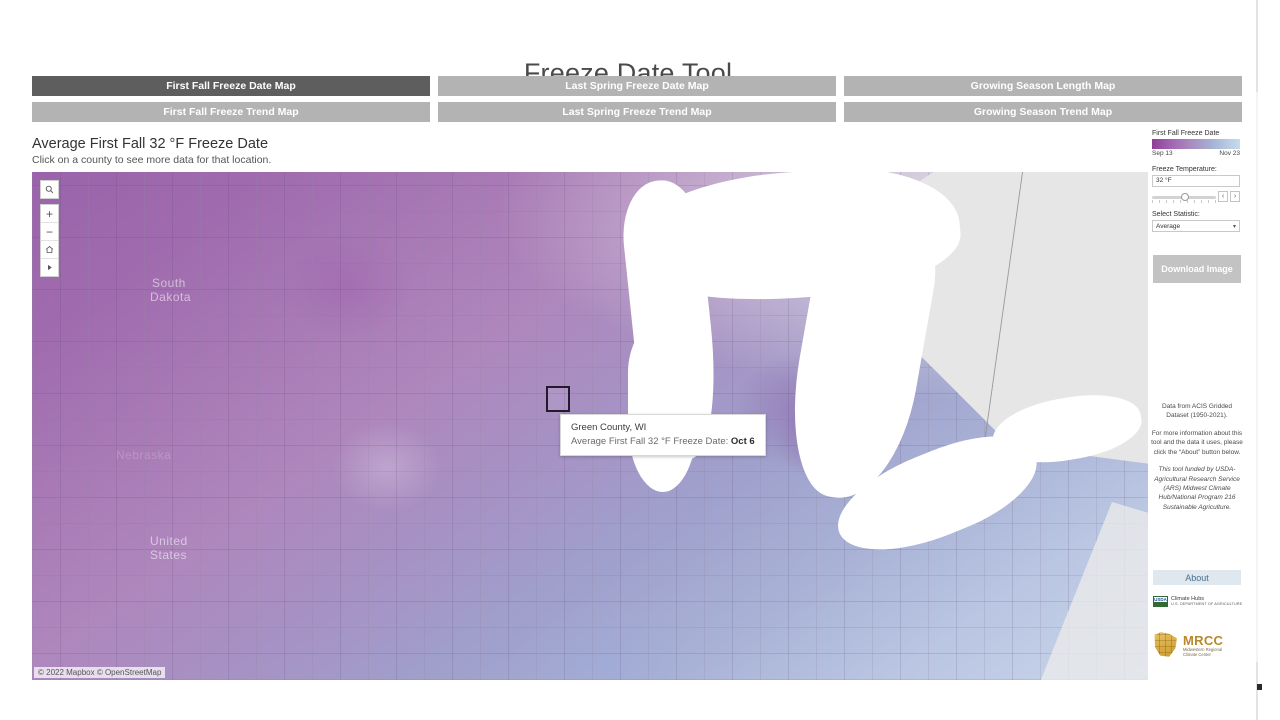 The width and height of the screenshot is (1280, 720). I want to click on map-search-control, so click(49, 189).